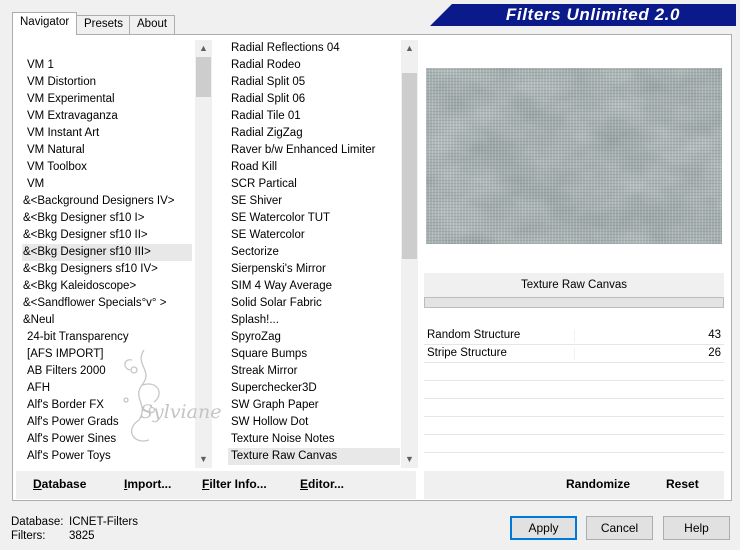  I want to click on filter-list-item: SE Shiver, so click(314, 201).